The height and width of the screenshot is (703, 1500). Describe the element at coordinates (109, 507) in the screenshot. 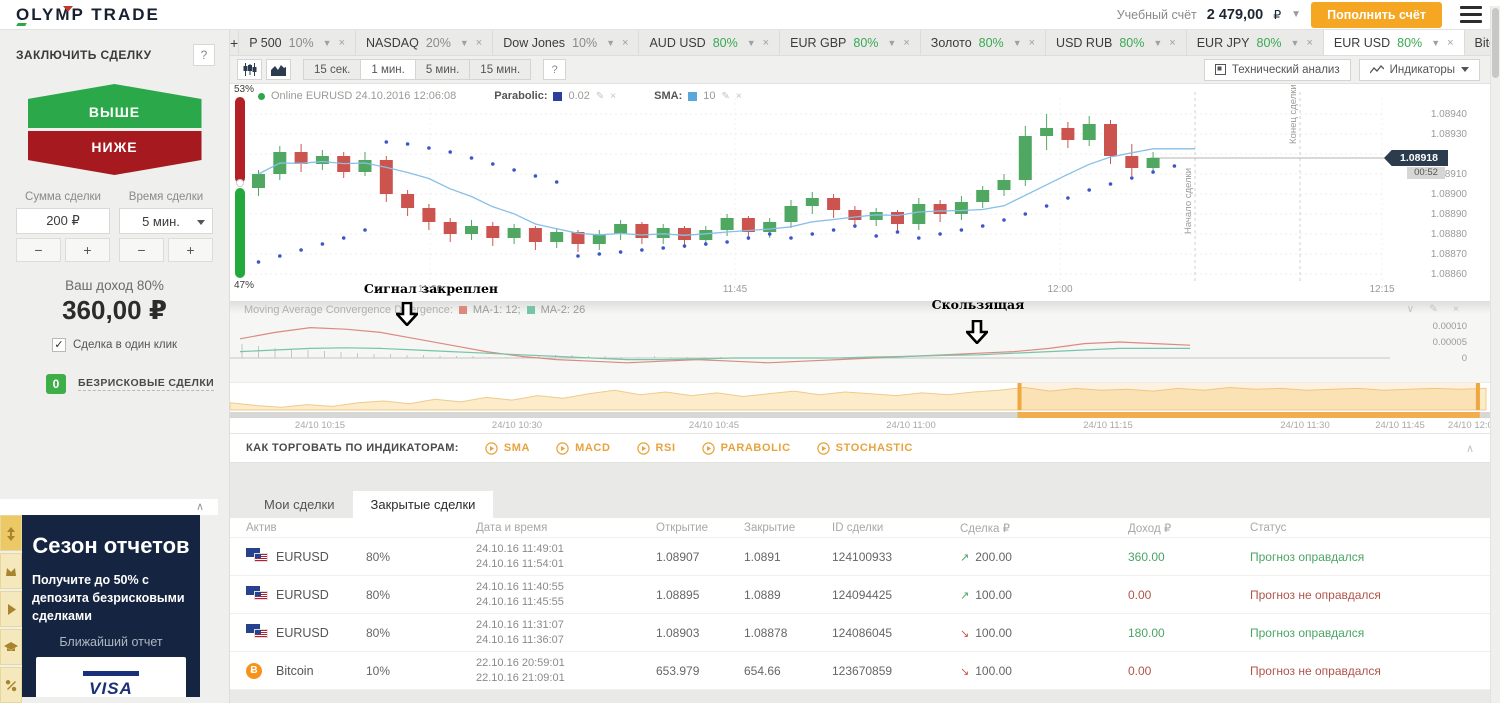

I see `promo-collapse-bar: ∧` at that location.